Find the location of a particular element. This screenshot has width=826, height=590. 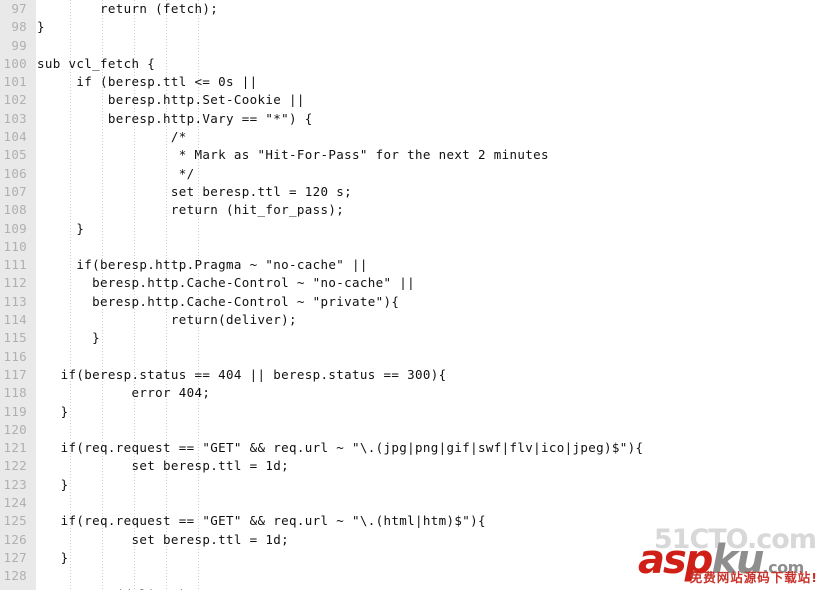

code-line: 126 set beresp.ttl = 1d; is located at coordinates (413, 540).